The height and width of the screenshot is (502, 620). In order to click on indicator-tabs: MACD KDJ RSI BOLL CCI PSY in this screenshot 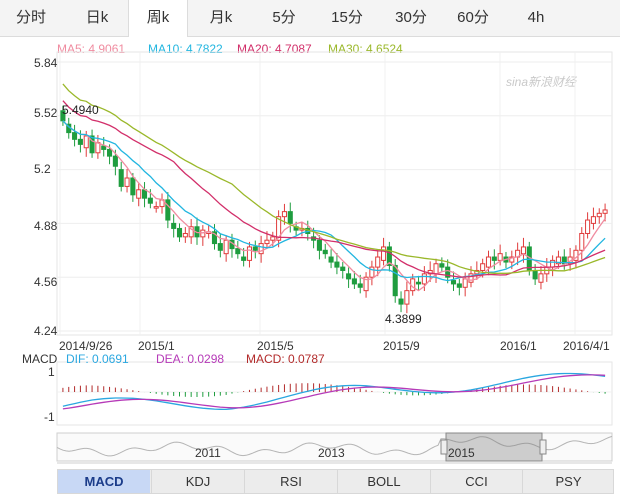, I will do `click(335, 481)`.